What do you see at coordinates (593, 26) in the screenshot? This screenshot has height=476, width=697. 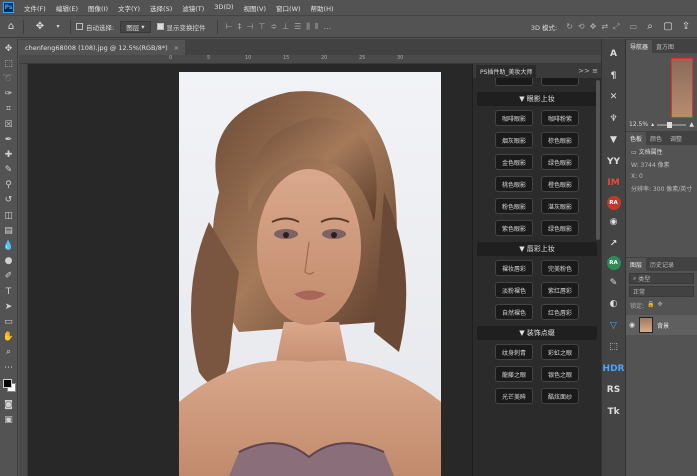 I see `3d-pan-icon: ✥` at bounding box center [593, 26].